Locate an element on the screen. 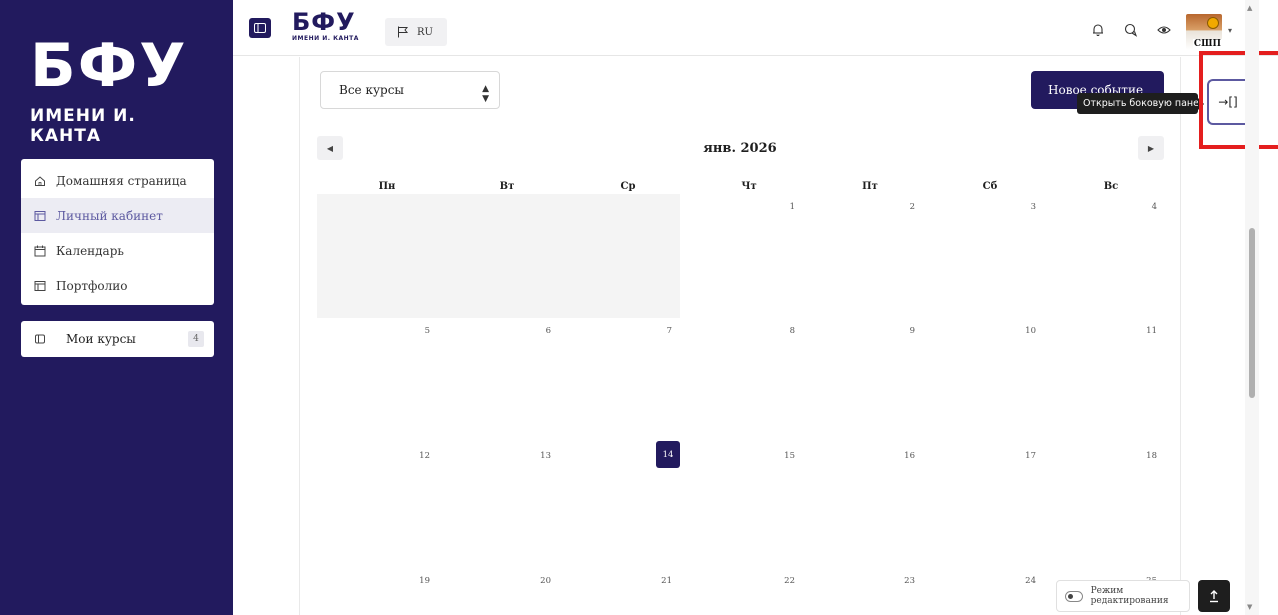  calendar-day: 16 is located at coordinates (905, 456).